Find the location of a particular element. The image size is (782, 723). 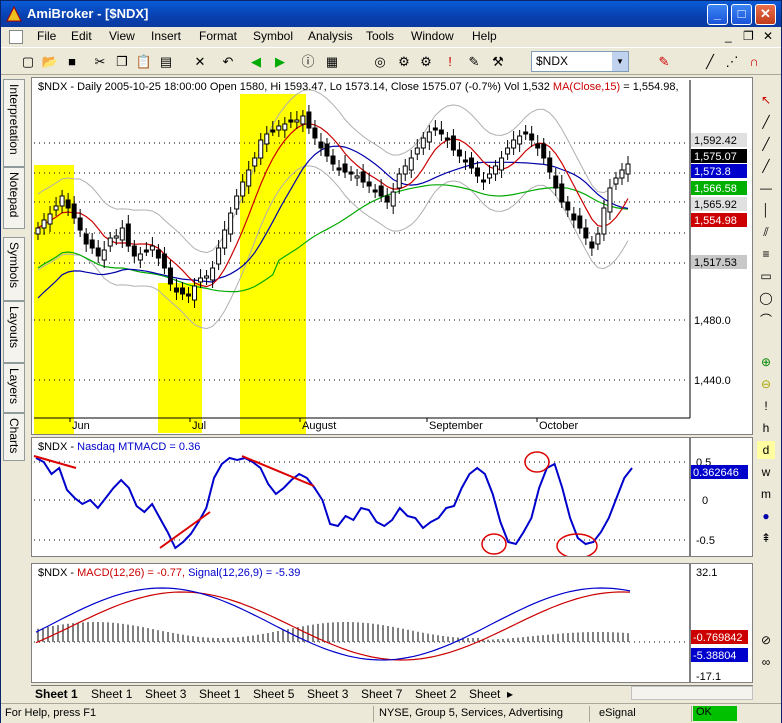

minimize-button: _ is located at coordinates (717, 14).